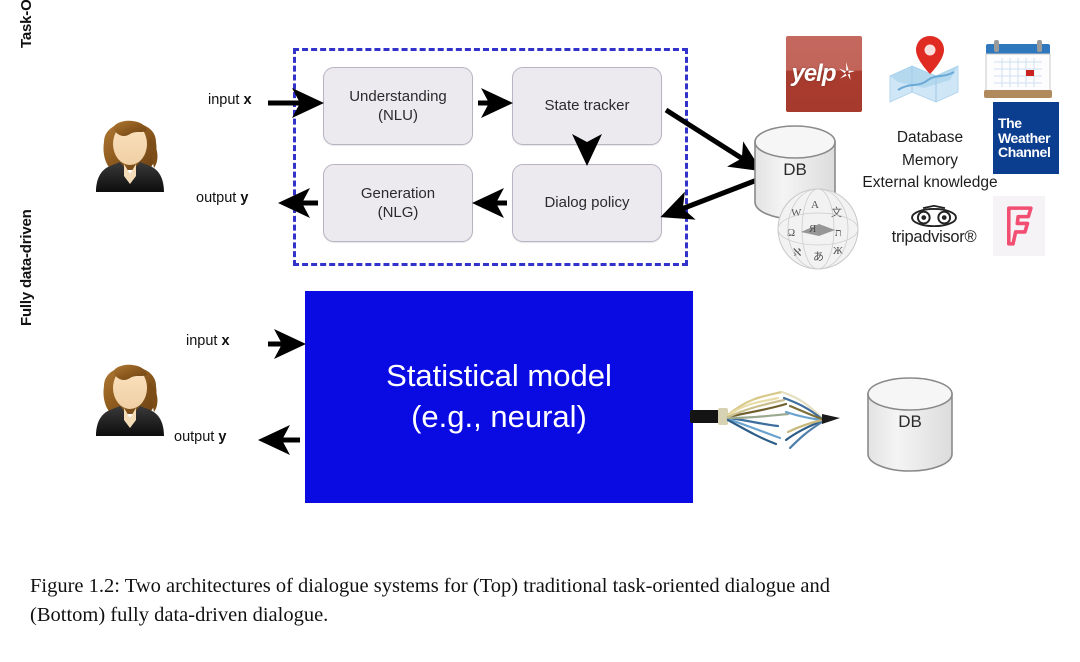 The height and width of the screenshot is (662, 1080). Describe the element at coordinates (1018, 72) in the screenshot. I see `calendar-logo` at that location.